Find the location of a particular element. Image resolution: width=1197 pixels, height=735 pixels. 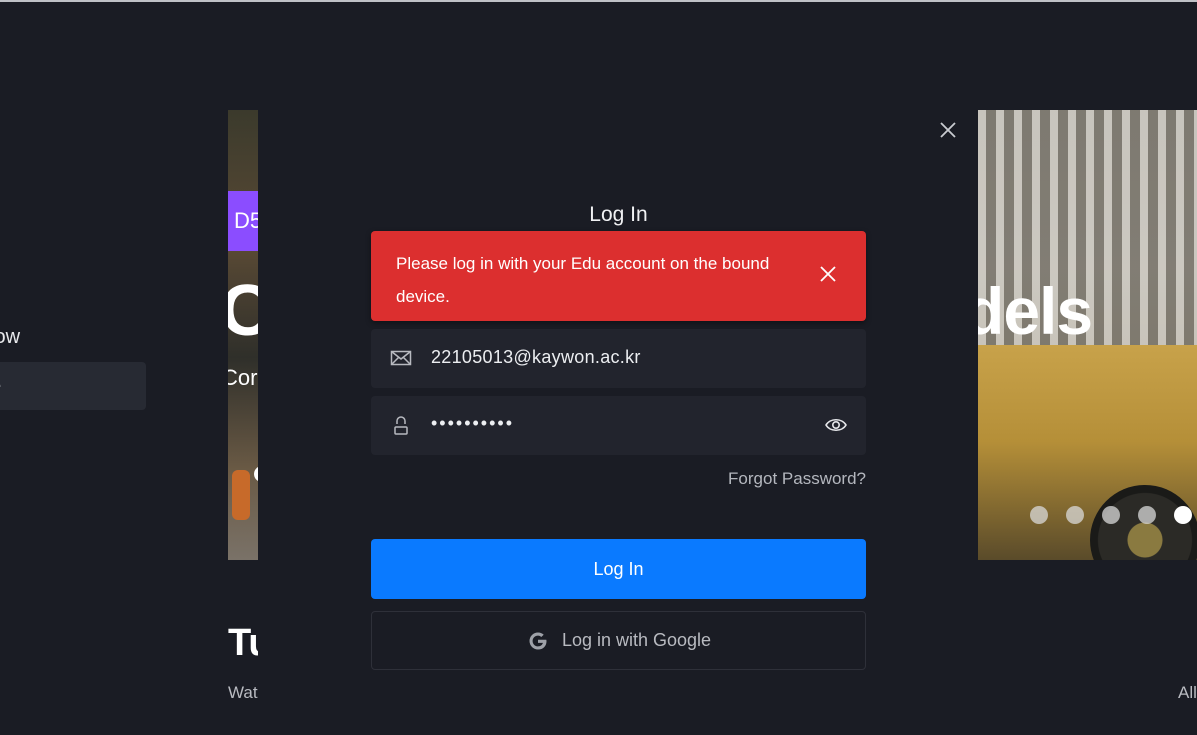

google-login-button: Log in with Google is located at coordinates (618, 640).